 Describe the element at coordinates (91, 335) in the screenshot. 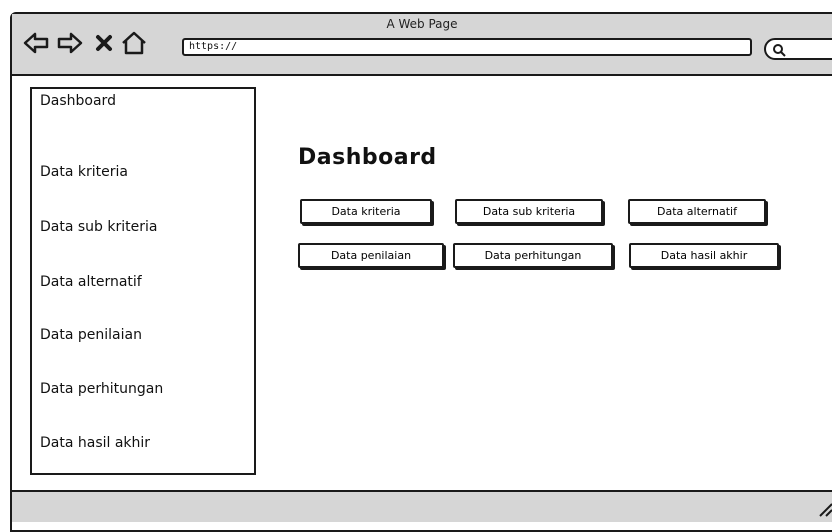

I see `sidebar-item-data-penilaian: Data penilaian` at that location.